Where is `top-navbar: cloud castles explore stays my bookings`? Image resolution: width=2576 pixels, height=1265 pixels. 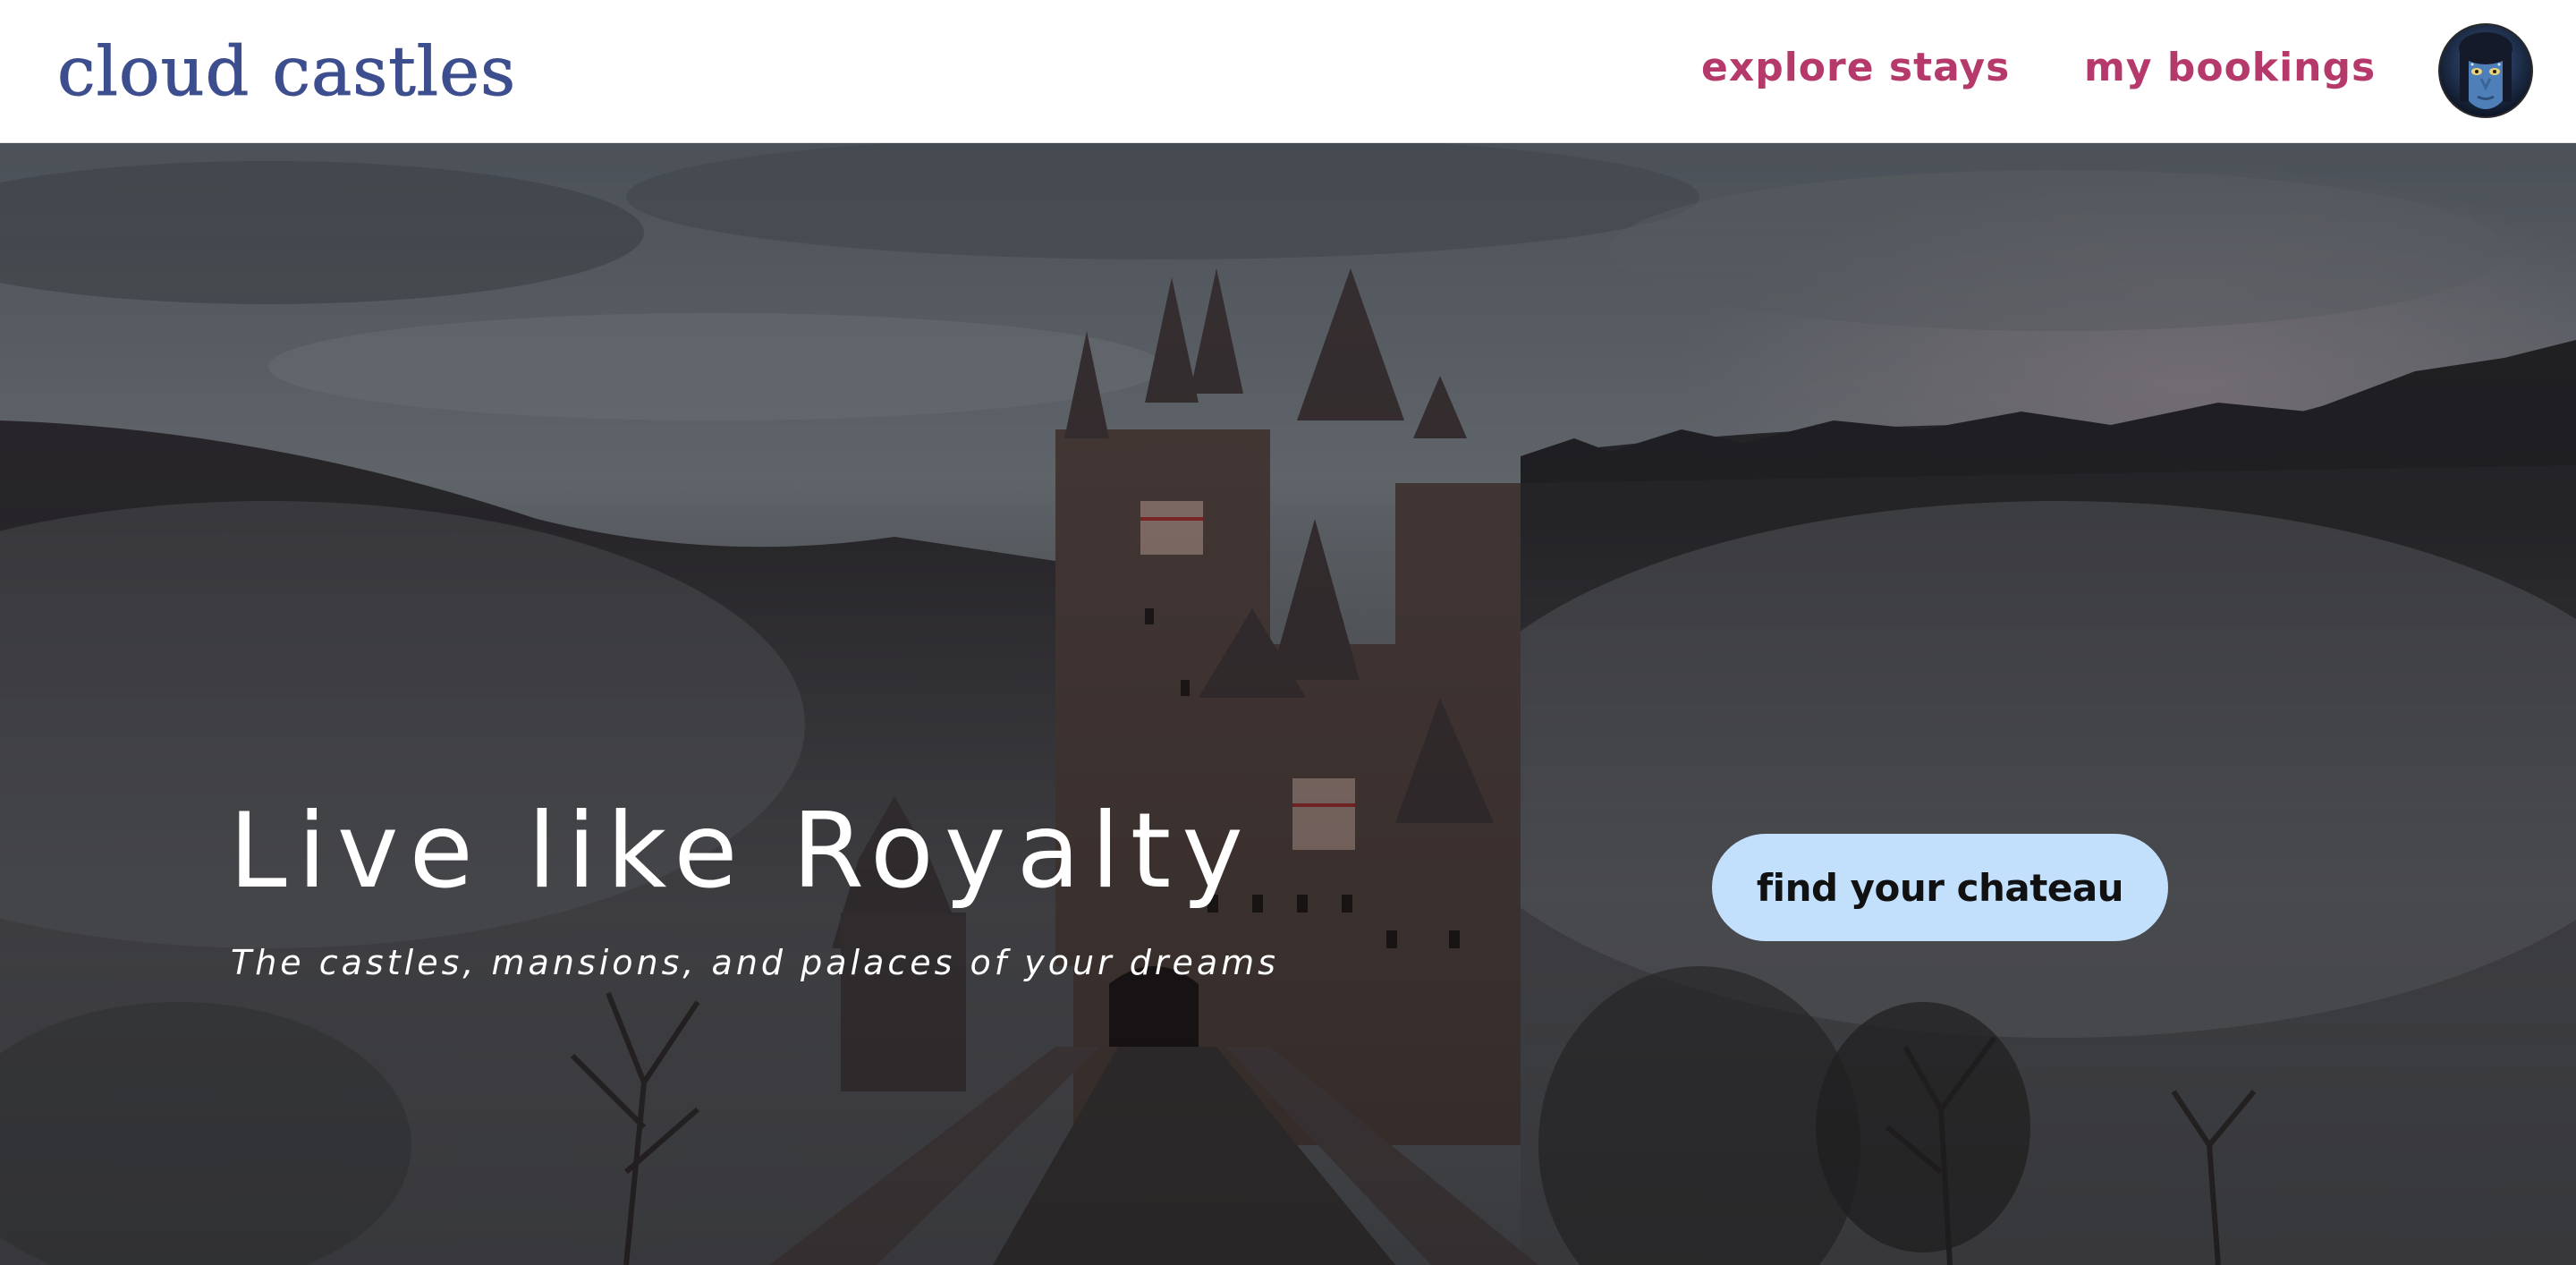 top-navbar: cloud castles explore stays my bookings is located at coordinates (1288, 71).